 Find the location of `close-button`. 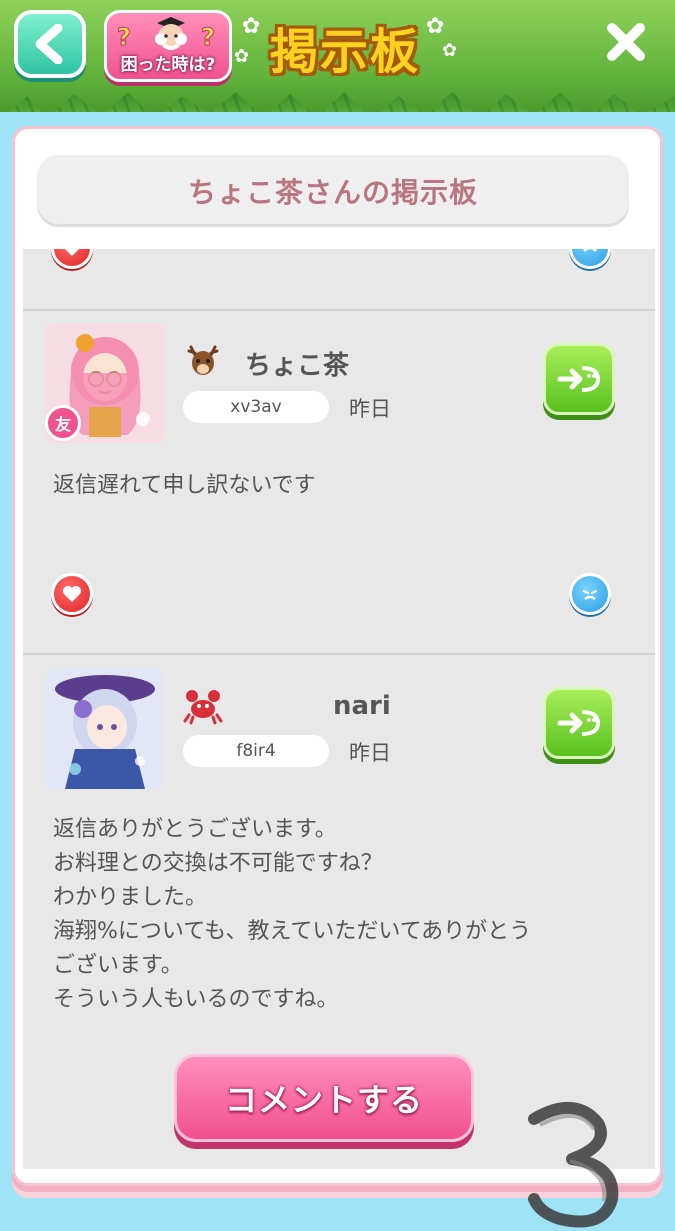

close-button is located at coordinates (626, 42).